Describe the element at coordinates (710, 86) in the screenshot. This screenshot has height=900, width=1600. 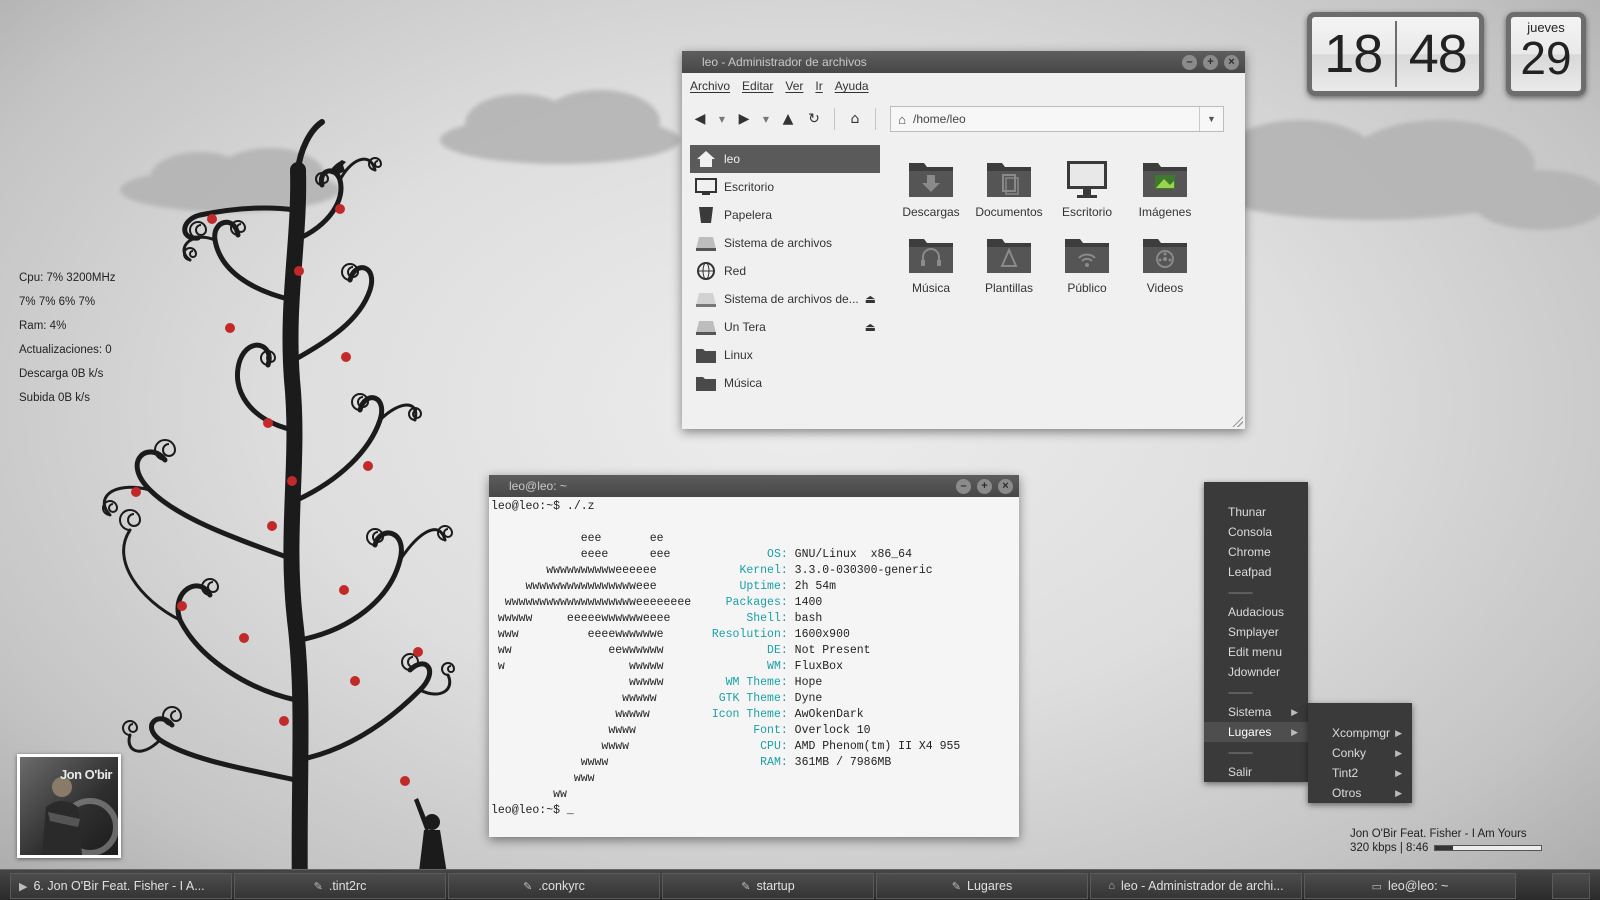
I see `menu-archivo: Archivo` at that location.